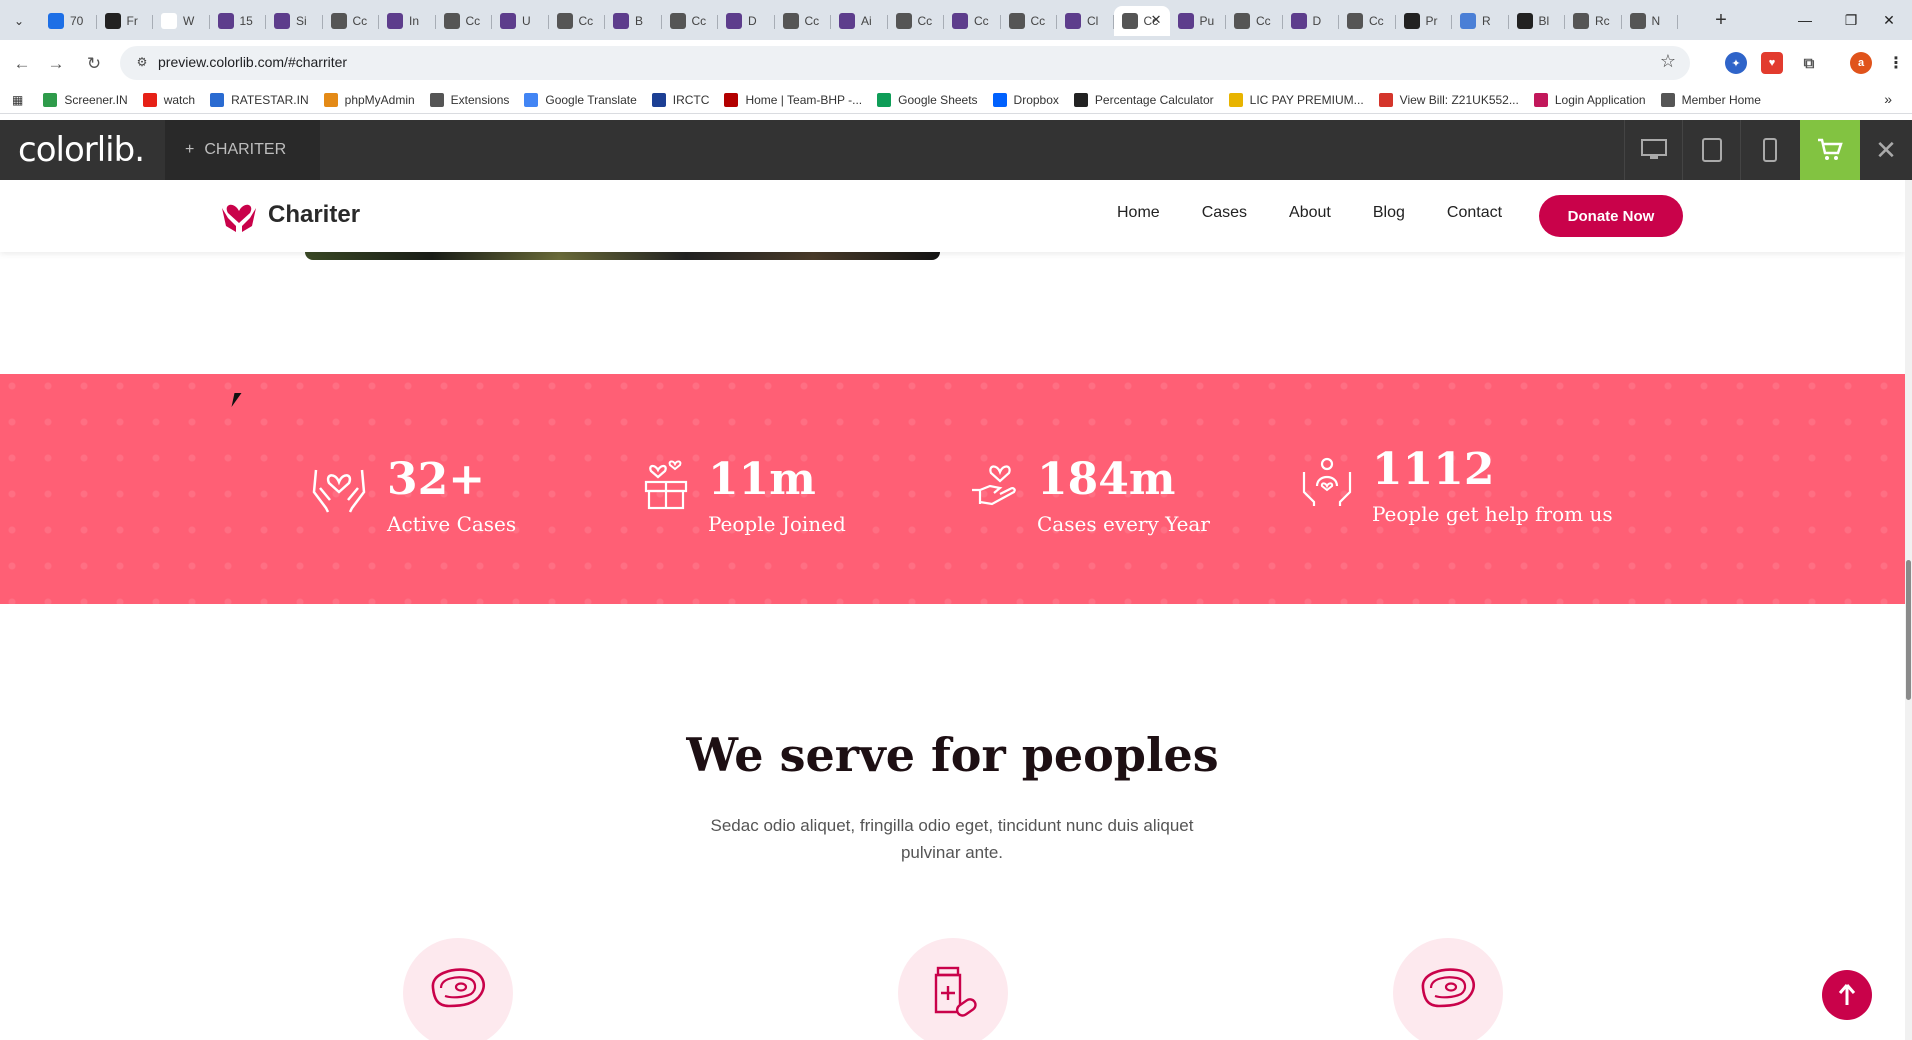  I want to click on profile-avatar: a, so click(1861, 63).